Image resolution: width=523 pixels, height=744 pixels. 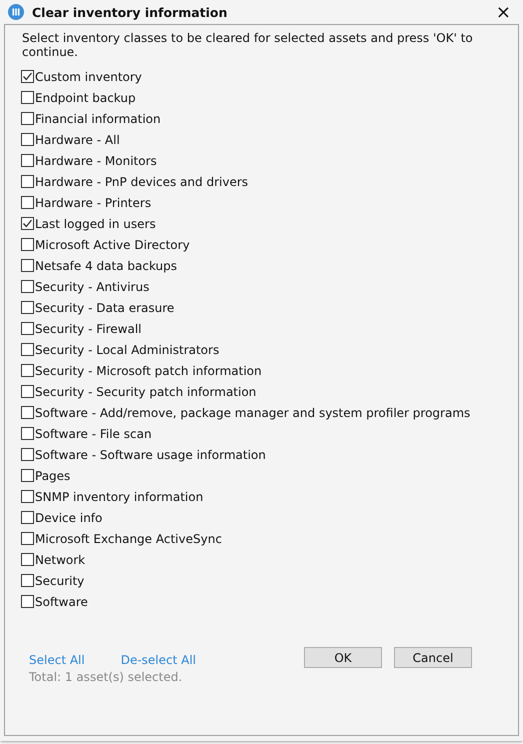 I want to click on class-label: Microsoft Active Directory, so click(x=112, y=245).